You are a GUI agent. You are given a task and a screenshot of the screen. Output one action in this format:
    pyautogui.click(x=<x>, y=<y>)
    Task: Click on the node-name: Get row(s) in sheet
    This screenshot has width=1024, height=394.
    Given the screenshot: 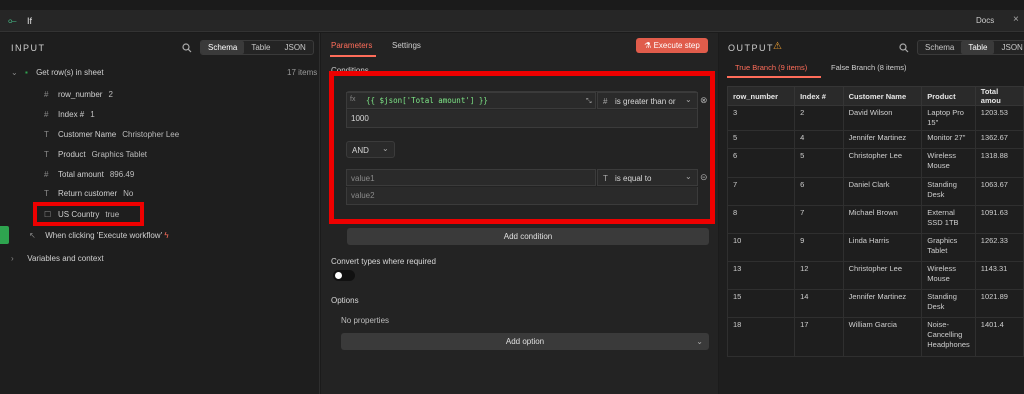 What is the action you would take?
    pyautogui.click(x=70, y=72)
    